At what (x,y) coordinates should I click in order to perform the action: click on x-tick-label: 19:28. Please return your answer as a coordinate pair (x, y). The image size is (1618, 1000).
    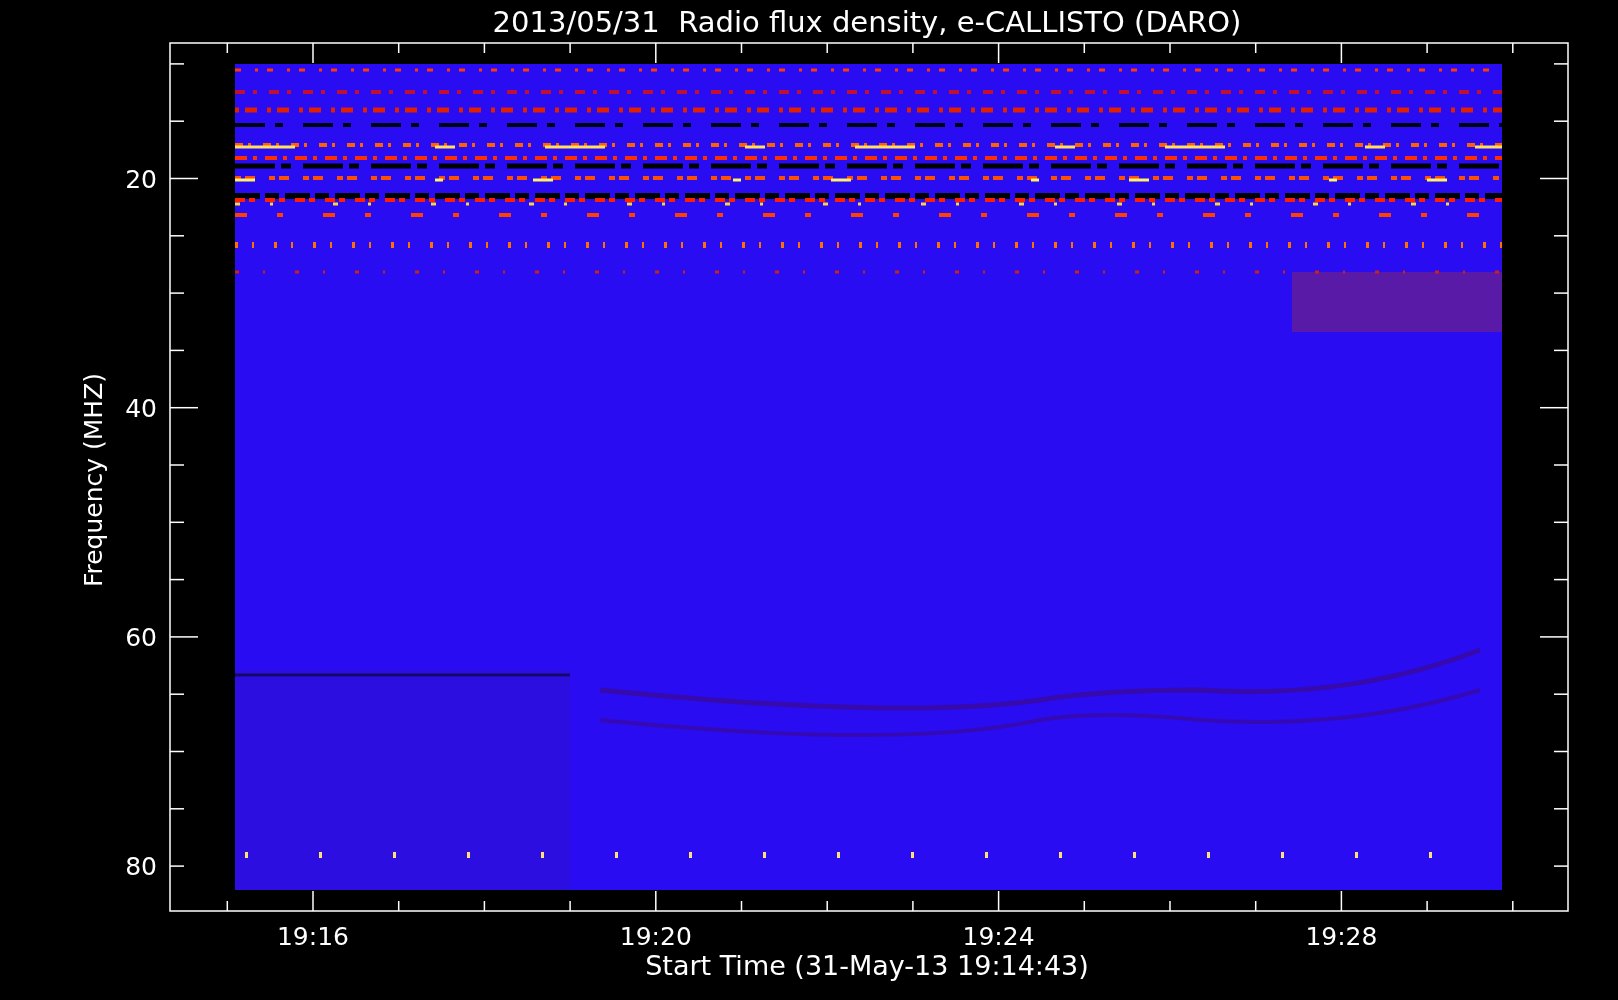
    Looking at the image, I should click on (1341, 936).